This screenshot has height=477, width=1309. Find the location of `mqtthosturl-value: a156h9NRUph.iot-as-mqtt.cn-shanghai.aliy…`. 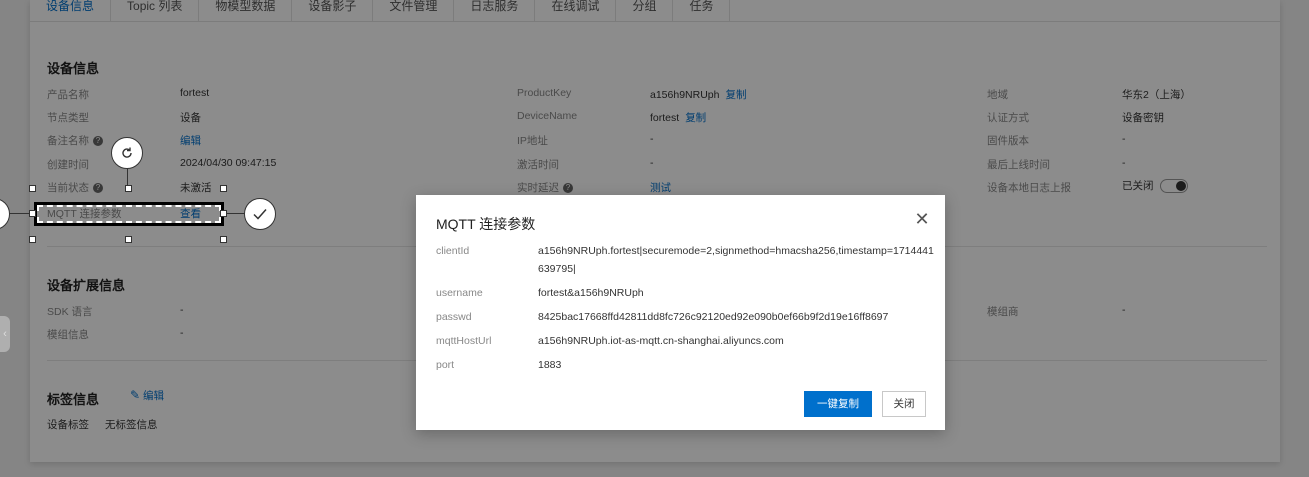

mqtthosturl-value: a156h9NRUph.iot-as-mqtt.cn-shanghai.aliy… is located at coordinates (661, 341).